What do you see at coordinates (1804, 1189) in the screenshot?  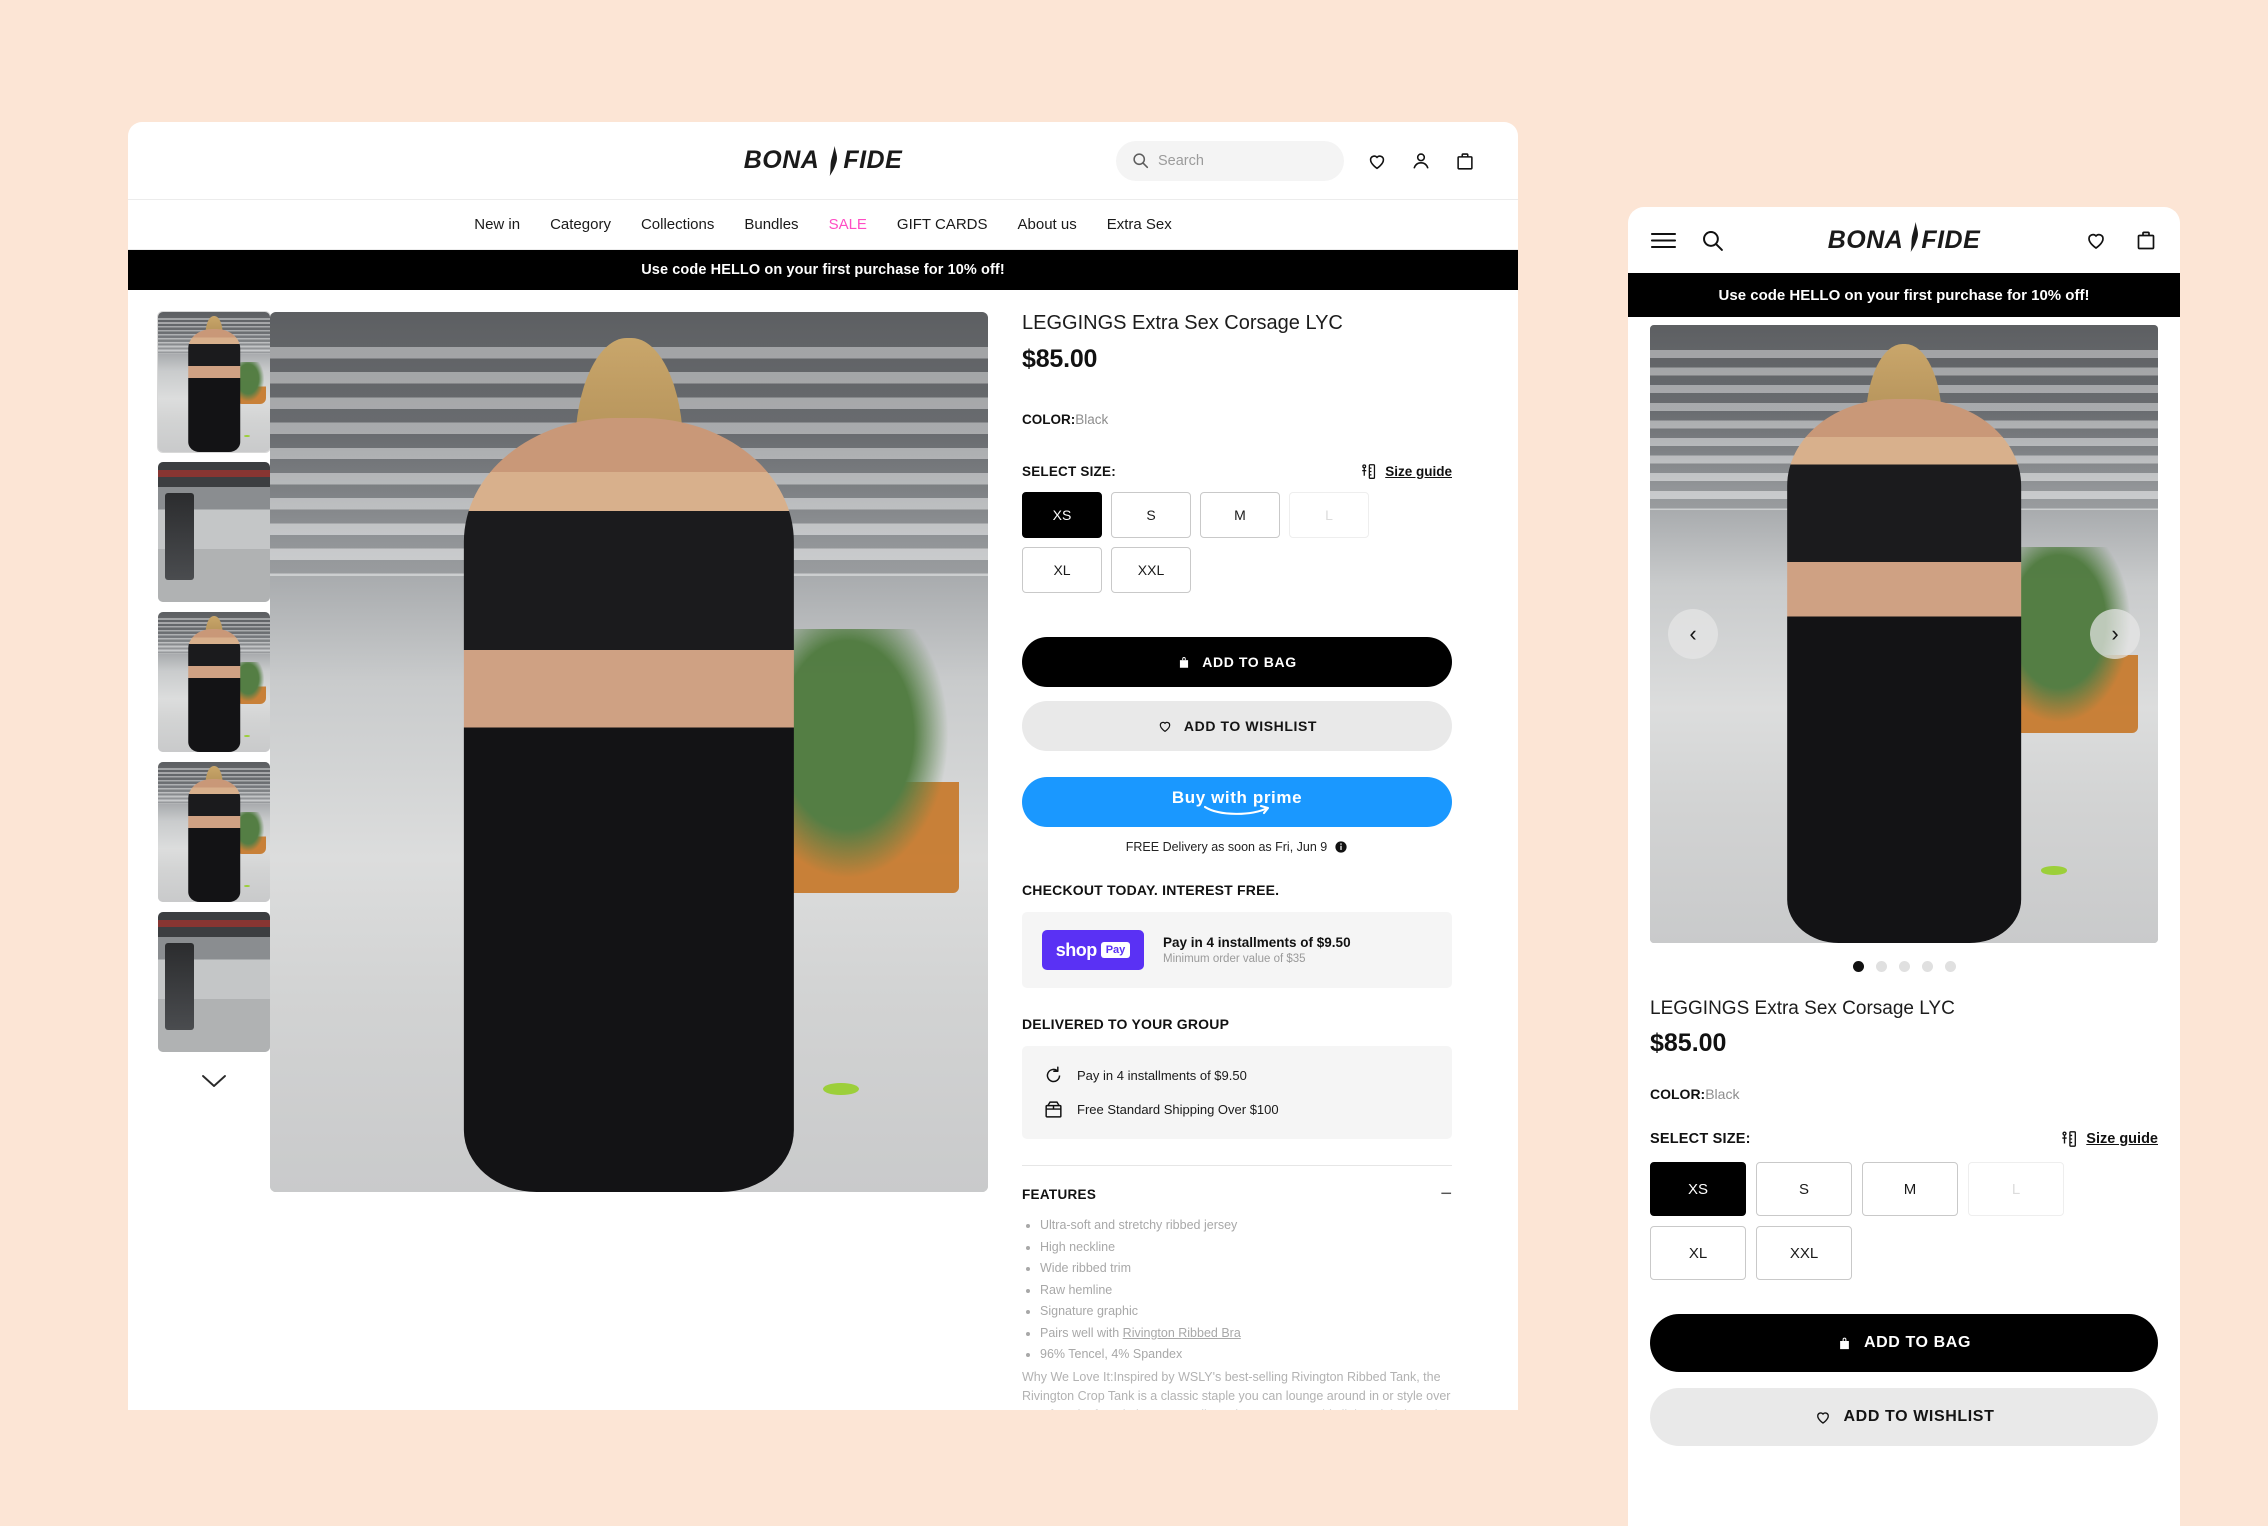 I see `mobile-size-option-s: S` at bounding box center [1804, 1189].